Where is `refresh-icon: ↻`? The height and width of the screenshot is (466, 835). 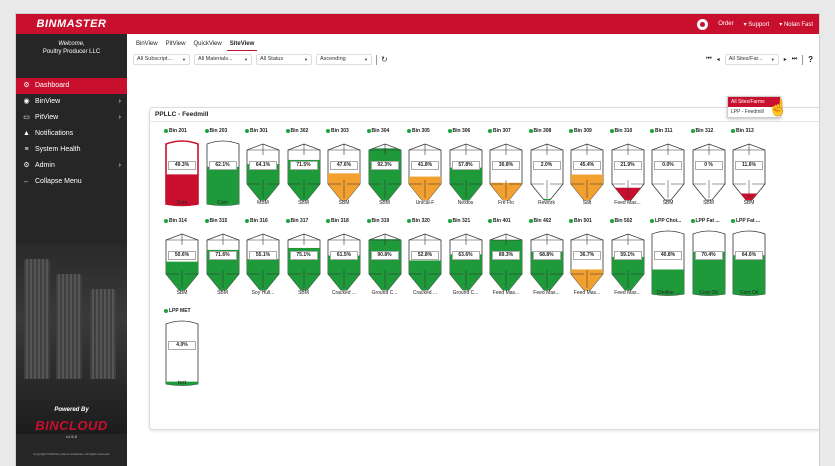 refresh-icon: ↻ is located at coordinates (384, 59).